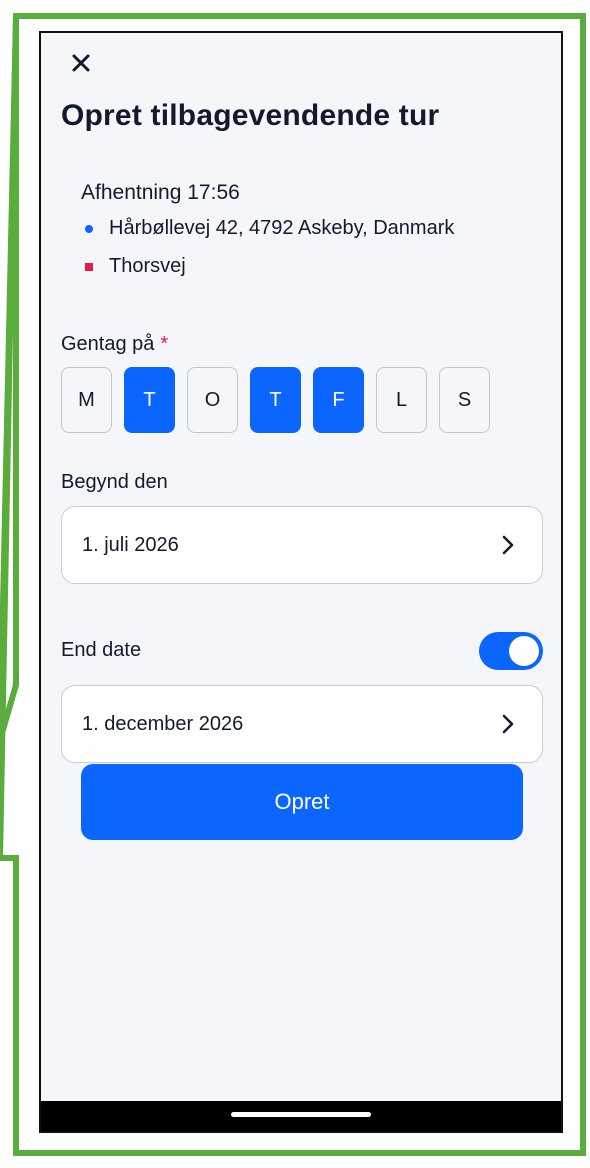  I want to click on home-indicator, so click(301, 1114).